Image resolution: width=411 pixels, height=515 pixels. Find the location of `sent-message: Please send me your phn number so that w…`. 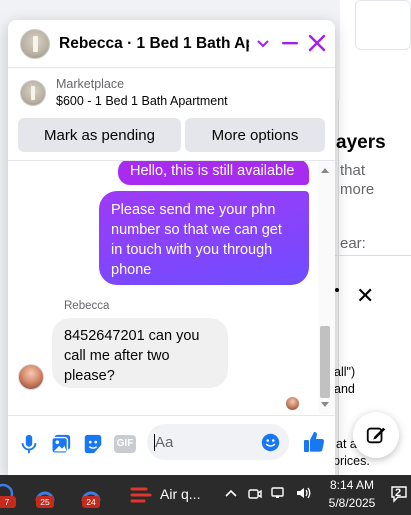

sent-message: Please send me your phn number so that w… is located at coordinates (204, 238).